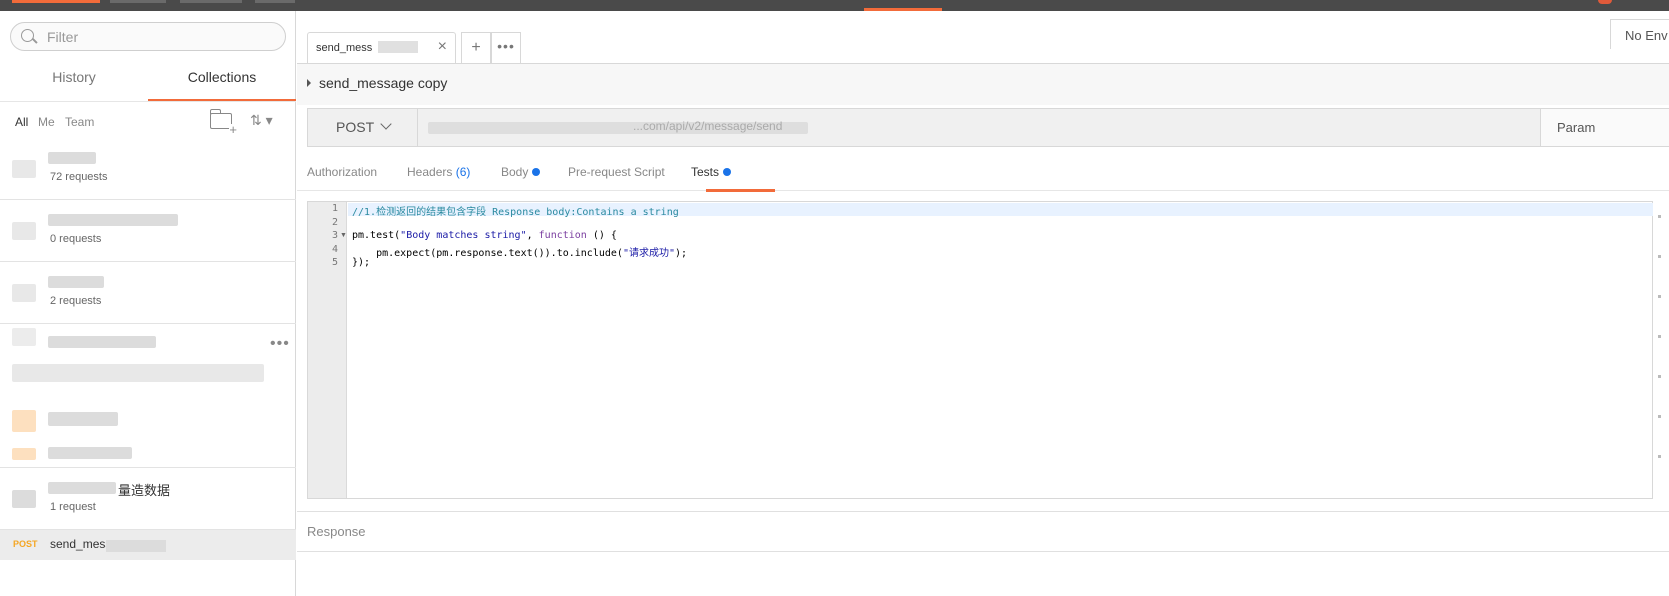 The image size is (1669, 596). What do you see at coordinates (27, 35) in the screenshot?
I see `search-icon` at bounding box center [27, 35].